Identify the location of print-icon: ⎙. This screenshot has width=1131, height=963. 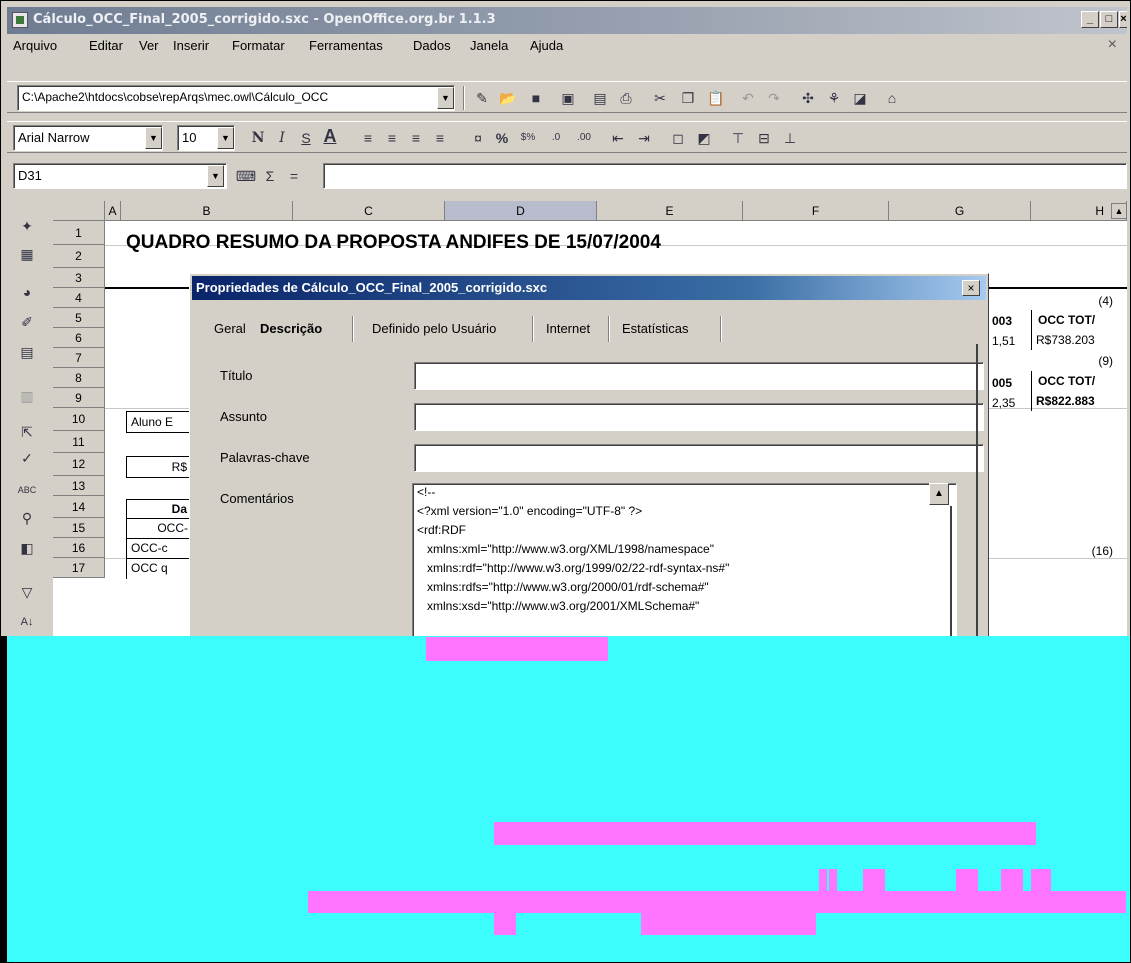
(626, 98).